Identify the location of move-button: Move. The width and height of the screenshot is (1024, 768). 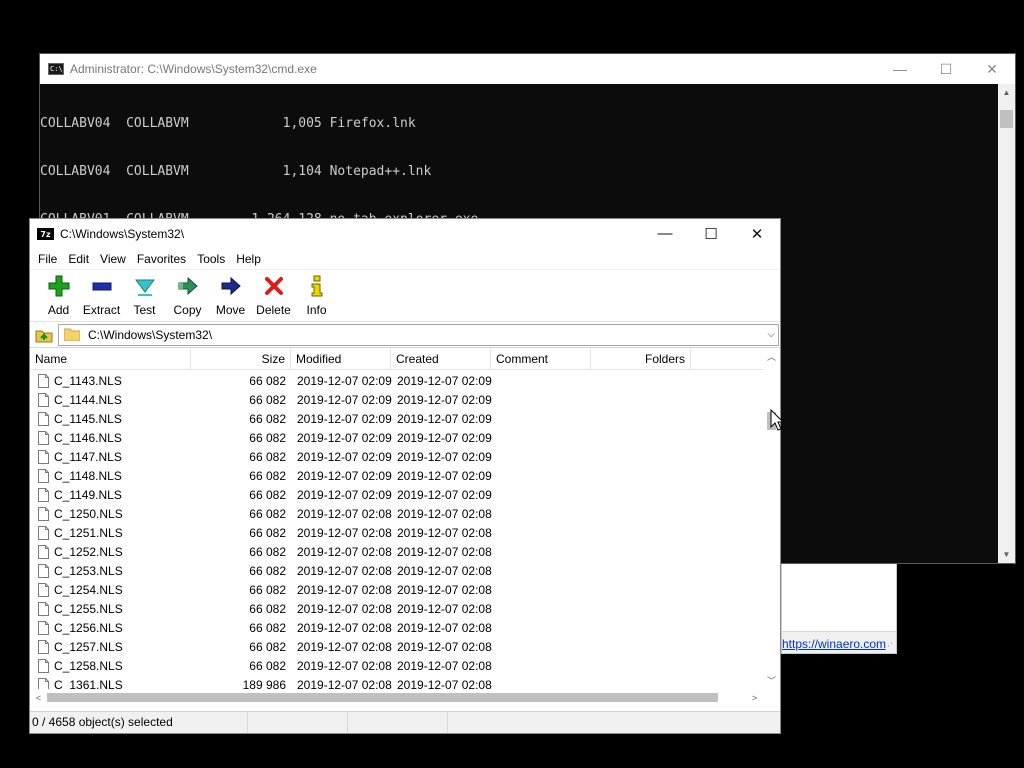
(230, 295).